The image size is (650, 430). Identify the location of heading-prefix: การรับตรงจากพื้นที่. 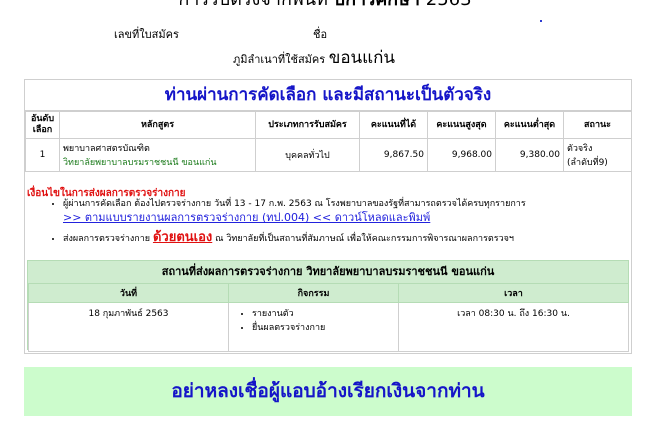
(253, 5).